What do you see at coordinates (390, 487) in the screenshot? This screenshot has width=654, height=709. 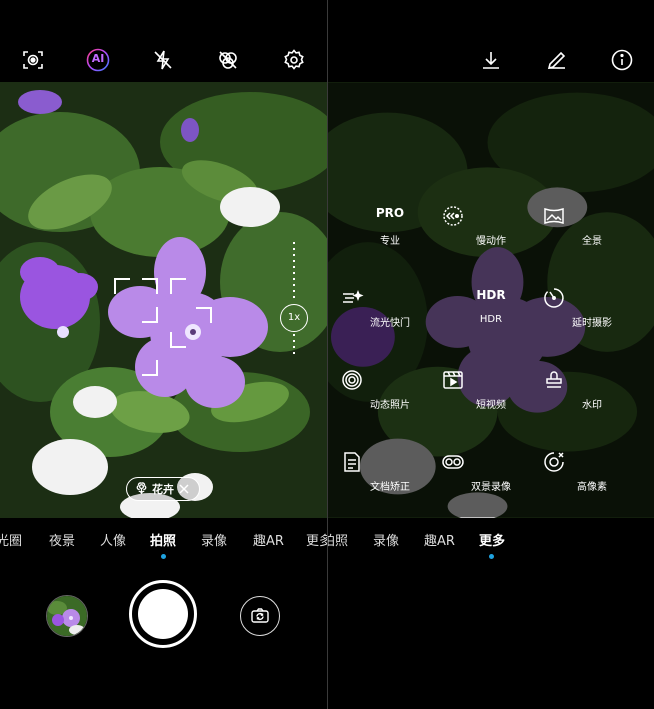 I see `mode-document-label: 文档矫正` at bounding box center [390, 487].